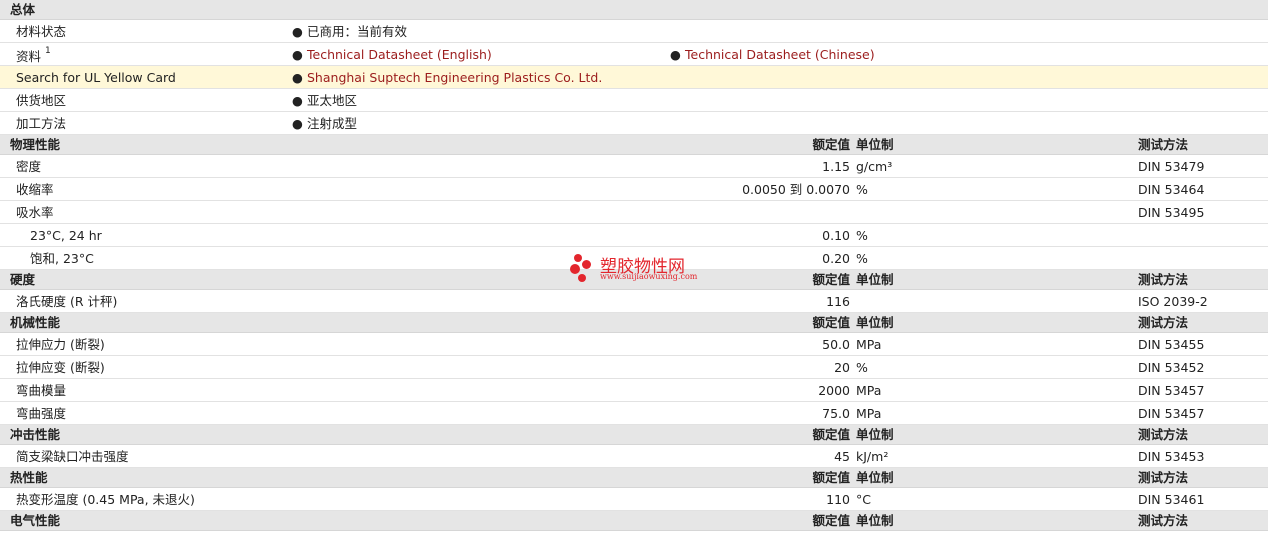  I want to click on test-method: DIN 53461, so click(1171, 499).